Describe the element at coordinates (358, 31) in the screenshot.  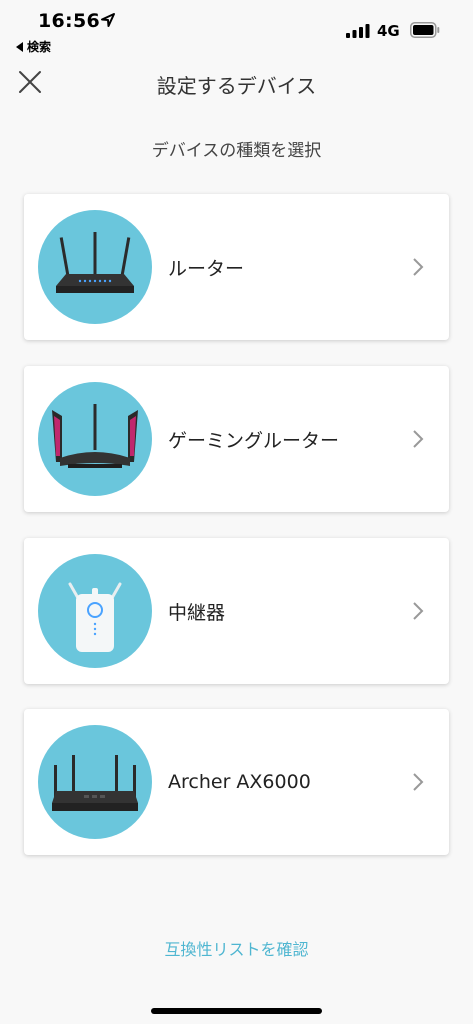
I see `cellular-signal-icon` at that location.